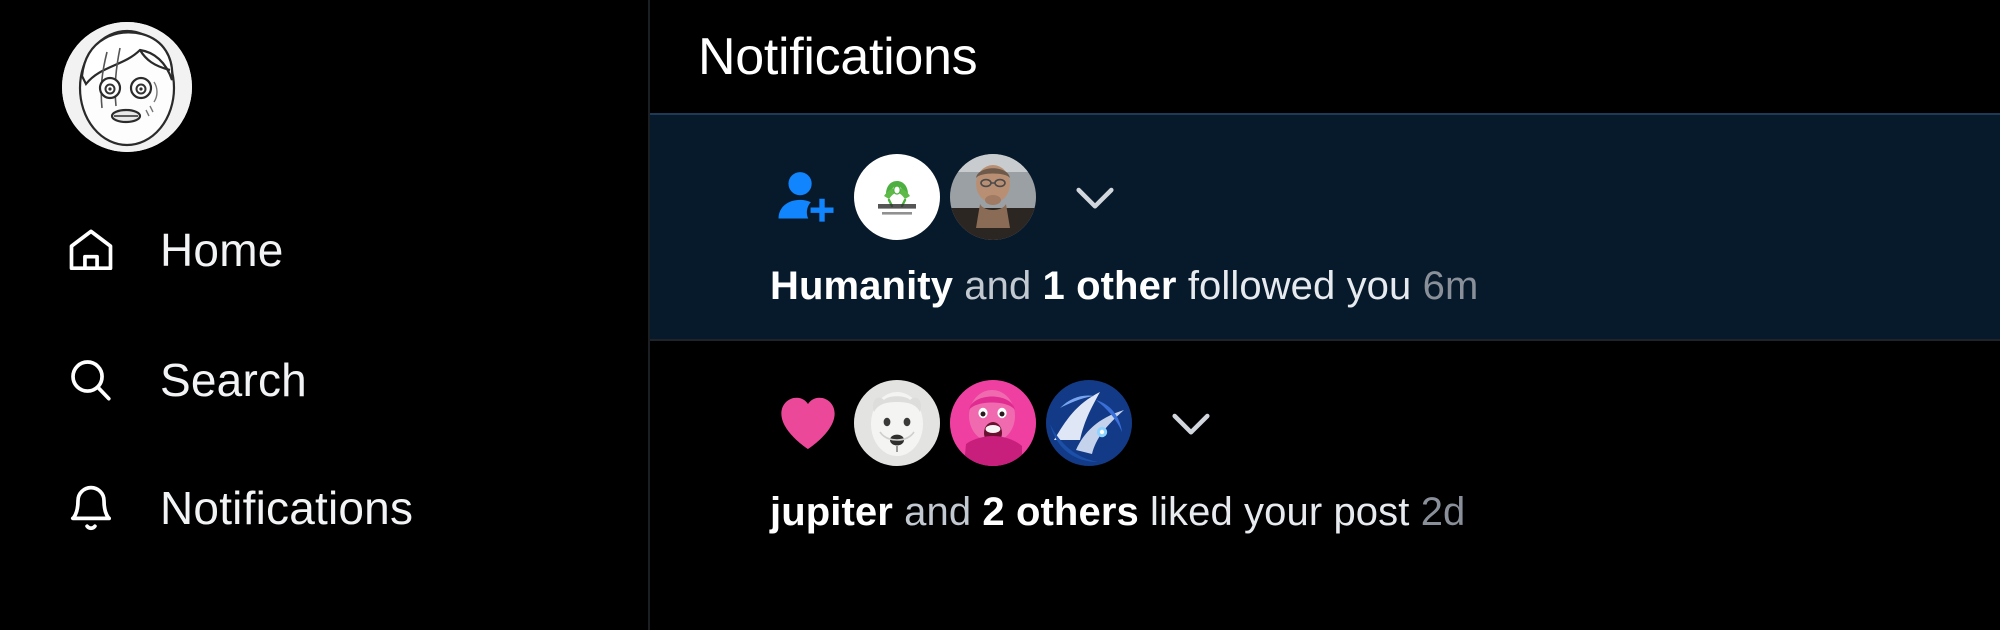 The width and height of the screenshot is (2000, 630). Describe the element at coordinates (222, 250) in the screenshot. I see `sidebar-item-label-home: Home` at that location.